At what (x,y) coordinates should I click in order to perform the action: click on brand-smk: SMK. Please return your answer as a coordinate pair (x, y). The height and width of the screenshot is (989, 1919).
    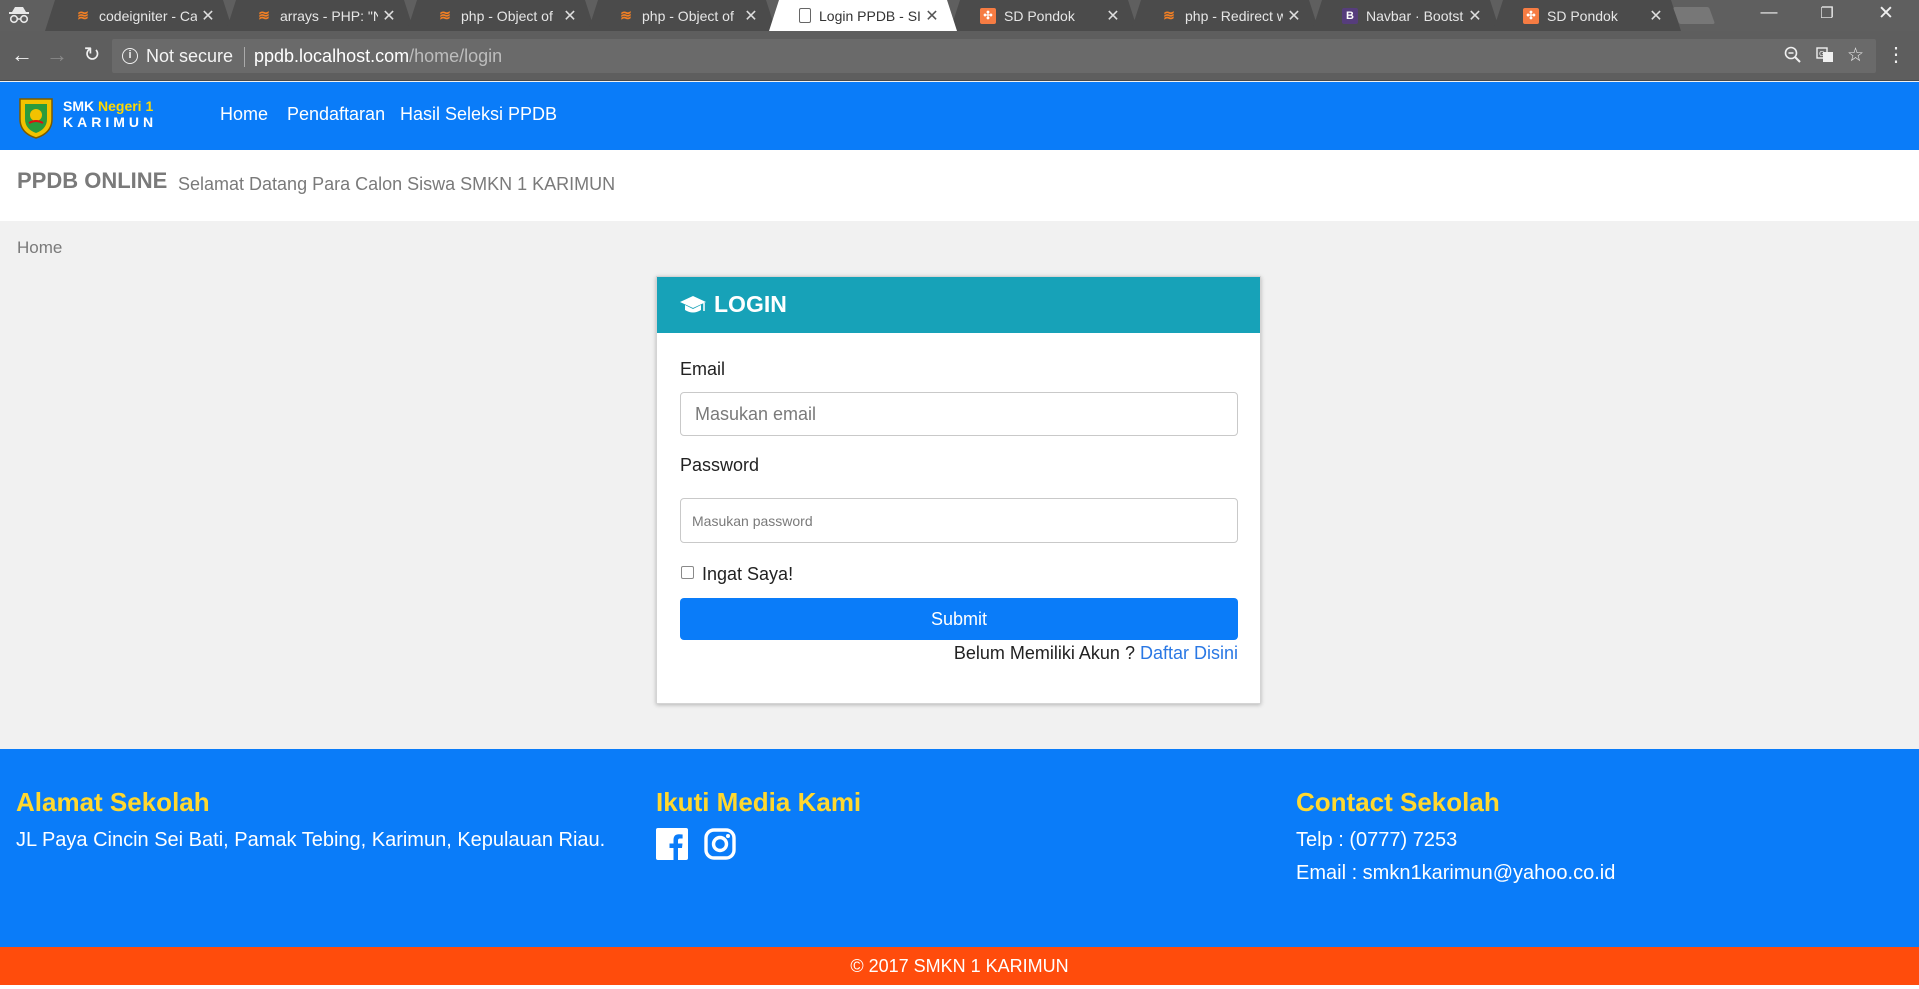
    Looking at the image, I should click on (80, 106).